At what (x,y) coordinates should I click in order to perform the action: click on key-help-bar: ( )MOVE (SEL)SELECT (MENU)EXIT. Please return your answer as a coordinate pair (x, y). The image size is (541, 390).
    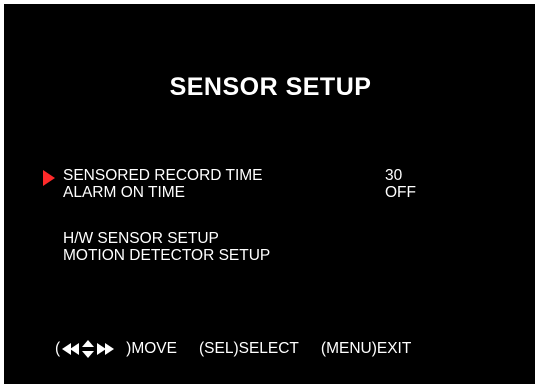
    Looking at the image, I should click on (233, 349).